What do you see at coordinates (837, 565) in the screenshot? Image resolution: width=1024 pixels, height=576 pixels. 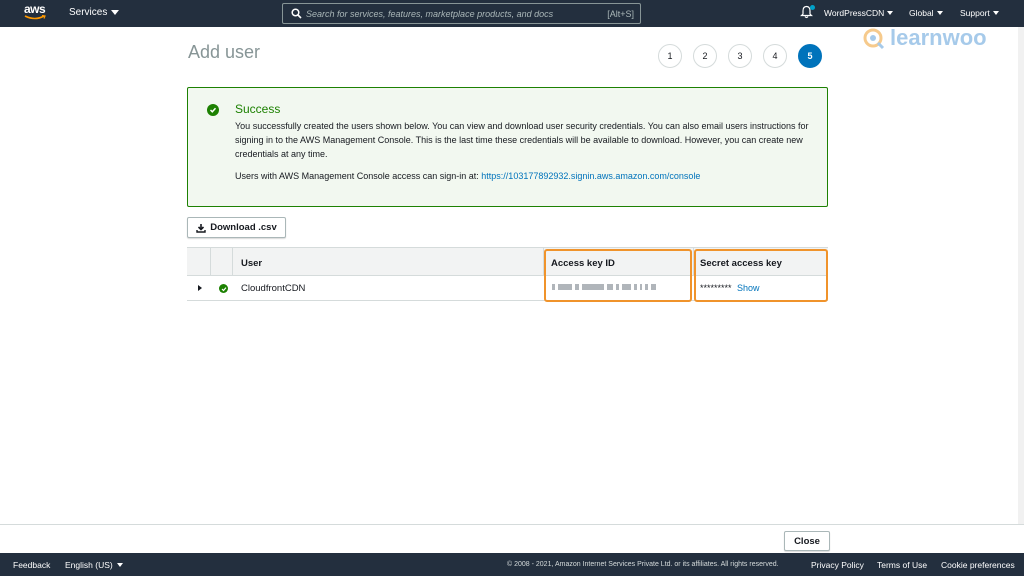 I see `privacy-policy-link: Privacy Policy` at bounding box center [837, 565].